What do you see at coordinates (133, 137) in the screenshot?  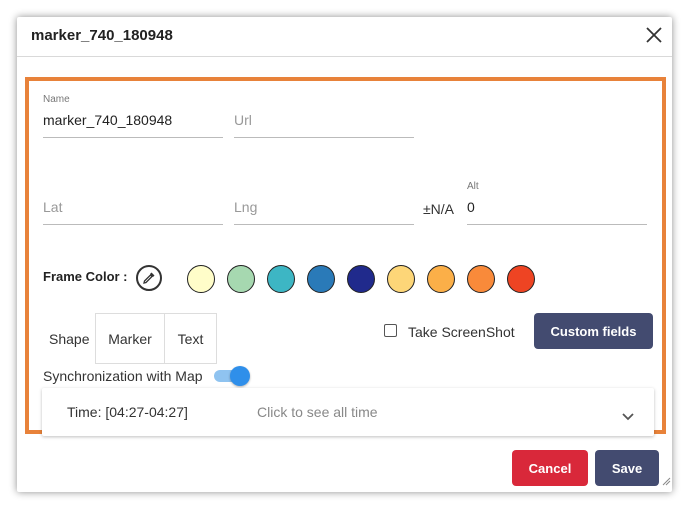 I see `name-underline` at bounding box center [133, 137].